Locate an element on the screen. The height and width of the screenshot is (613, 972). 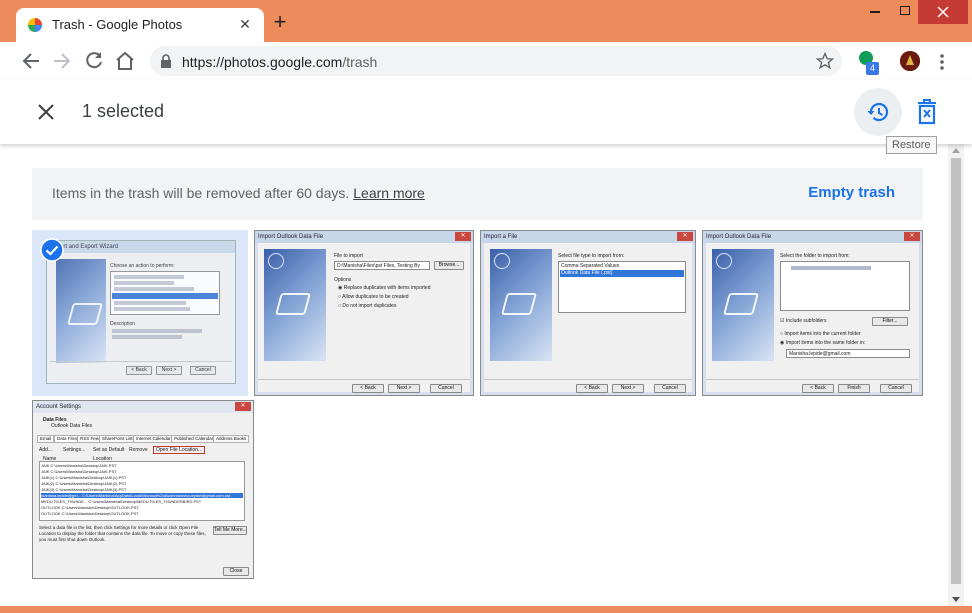
option-label: Import items into the current folder is located at coordinates (822, 334).